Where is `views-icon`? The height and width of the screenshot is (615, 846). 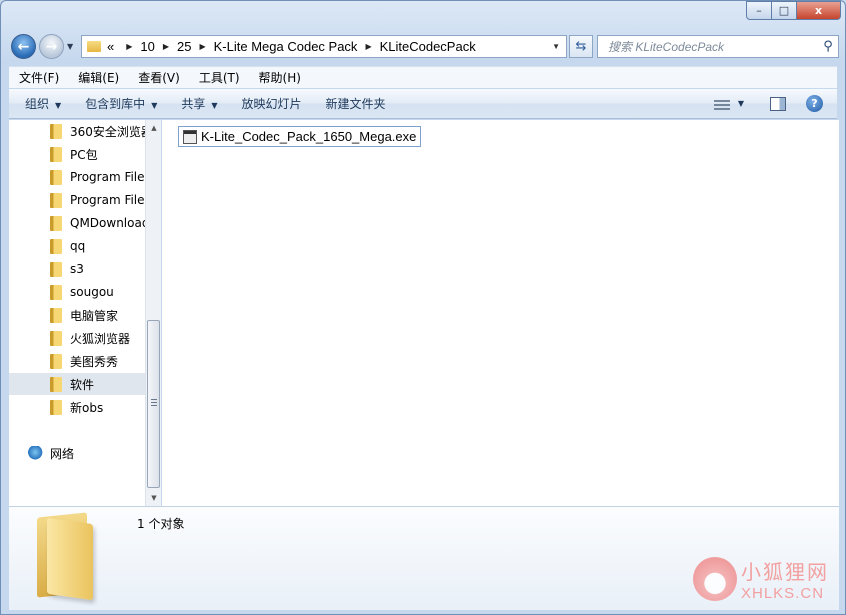
views-icon is located at coordinates (721, 103).